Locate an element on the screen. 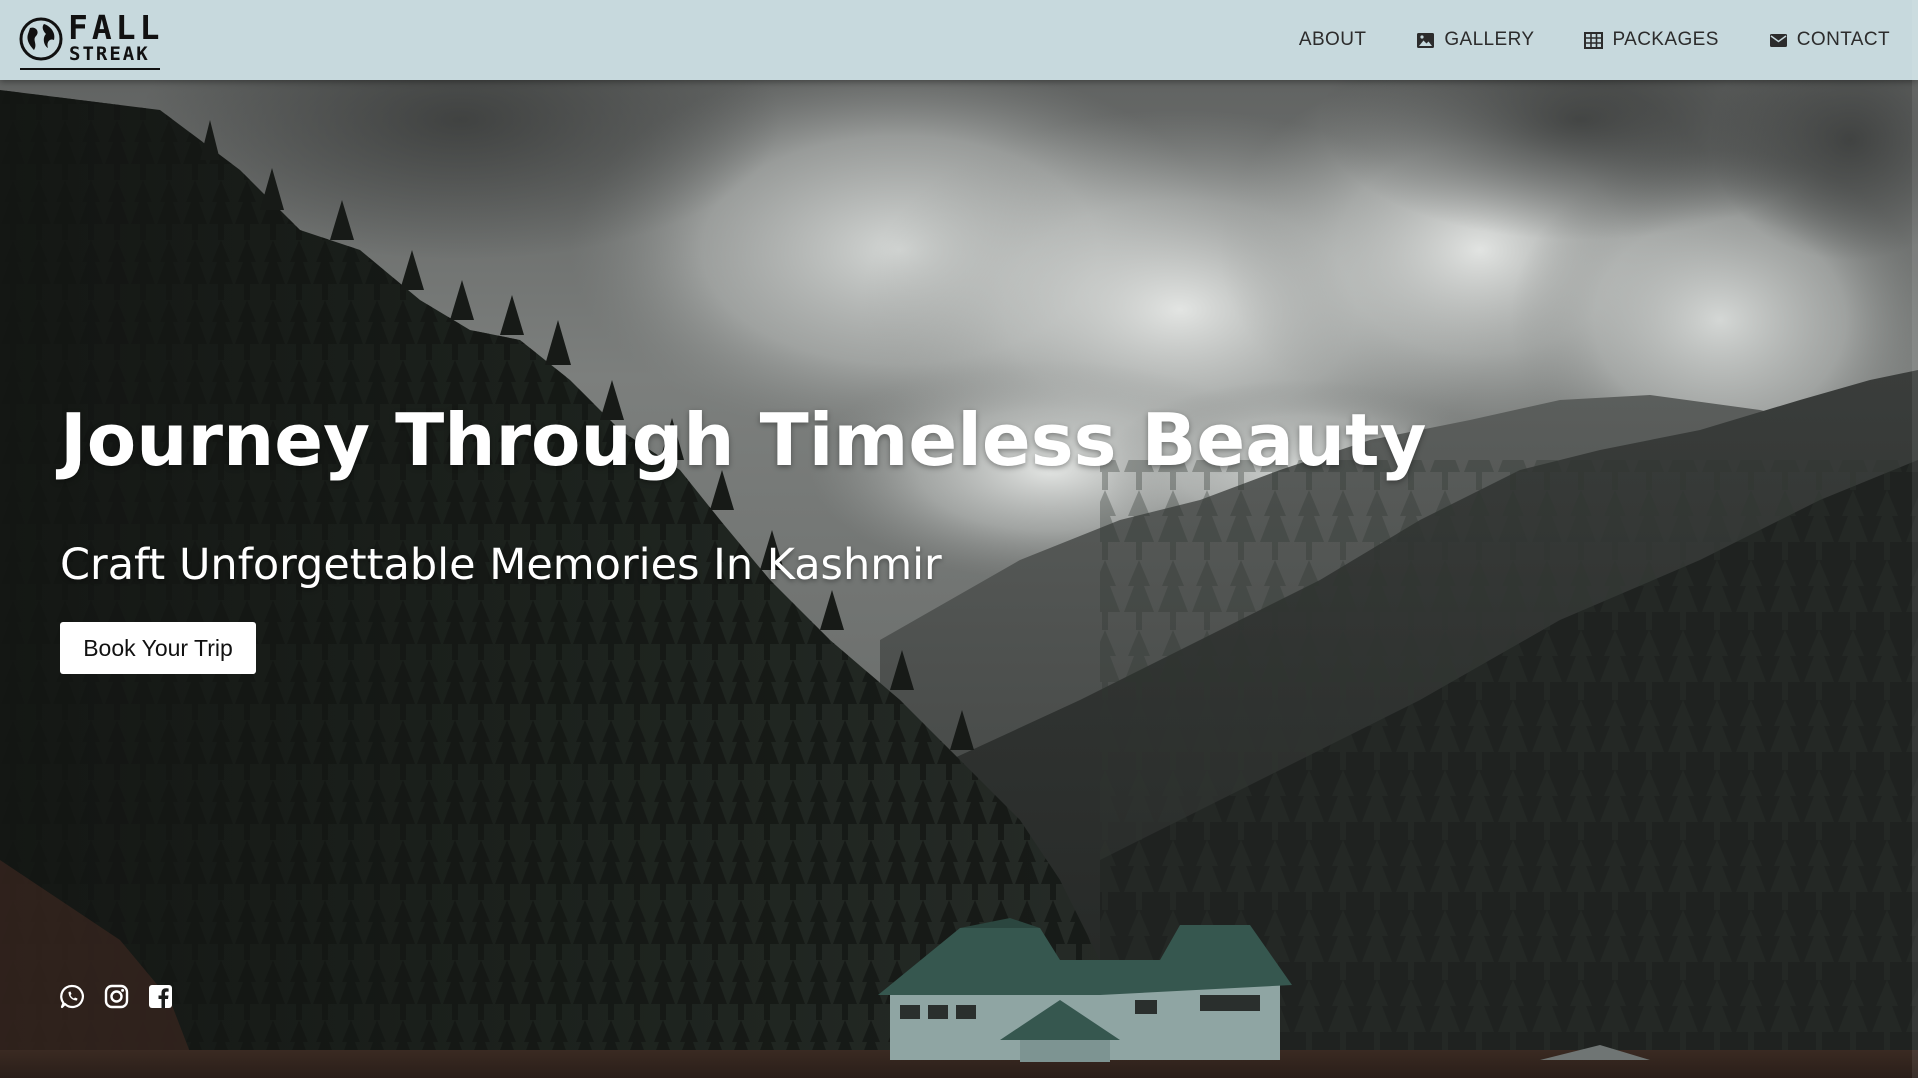  brand-logo: FALL STREAK is located at coordinates (91, 39).